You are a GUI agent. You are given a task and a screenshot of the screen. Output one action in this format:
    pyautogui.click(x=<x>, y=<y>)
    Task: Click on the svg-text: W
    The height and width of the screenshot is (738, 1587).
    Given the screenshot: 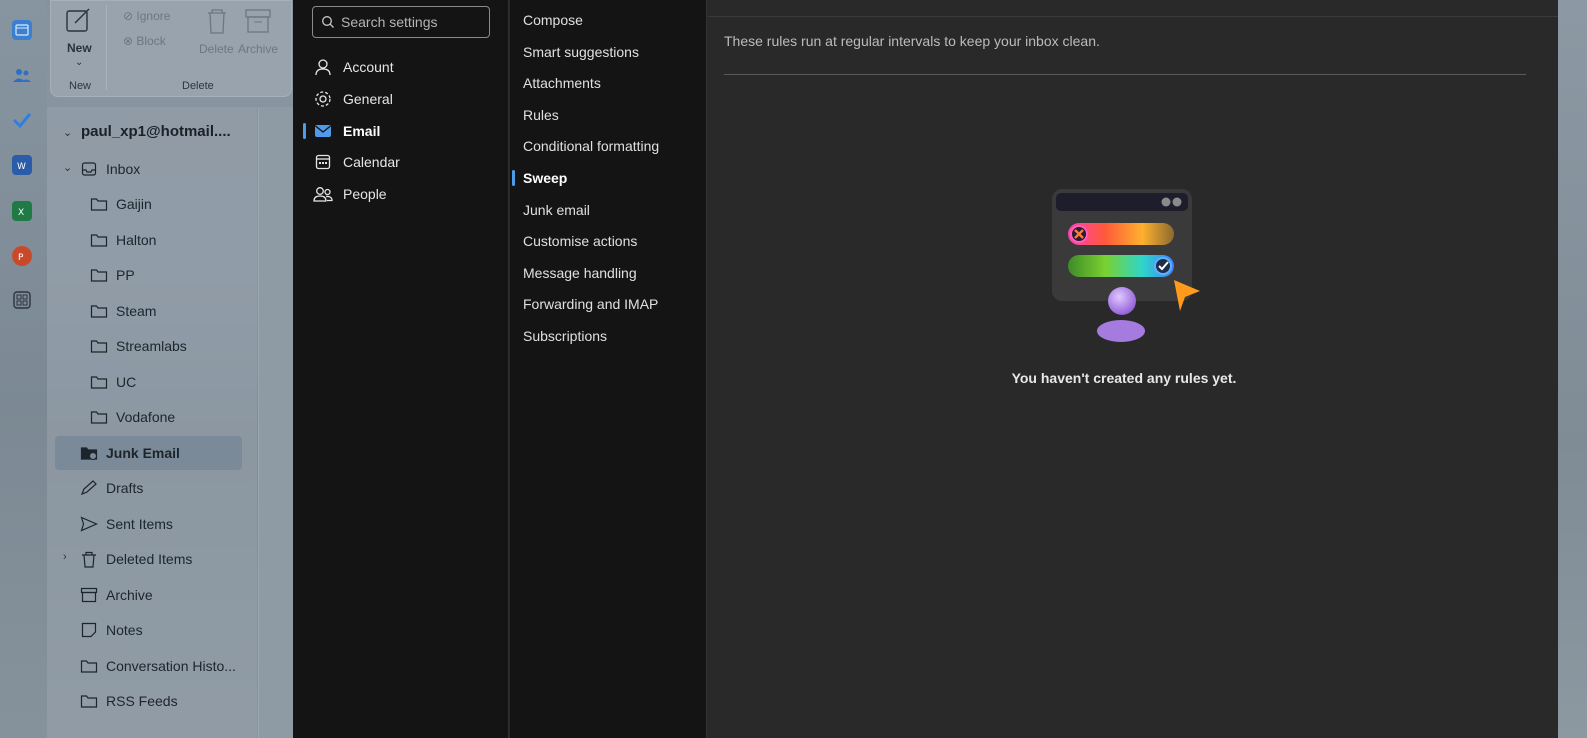 What is the action you would take?
    pyautogui.click(x=21, y=166)
    